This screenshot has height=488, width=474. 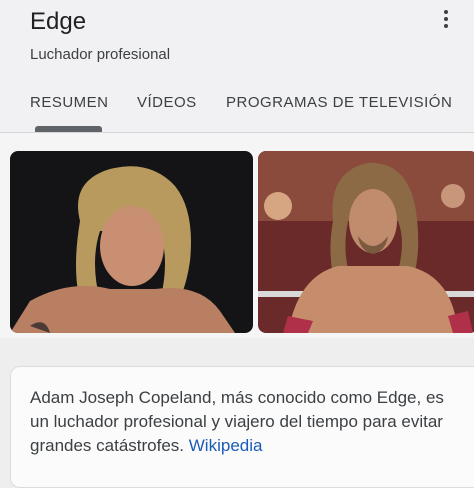 What do you see at coordinates (226, 445) in the screenshot?
I see `wikipedia-link: Wikipedia` at bounding box center [226, 445].